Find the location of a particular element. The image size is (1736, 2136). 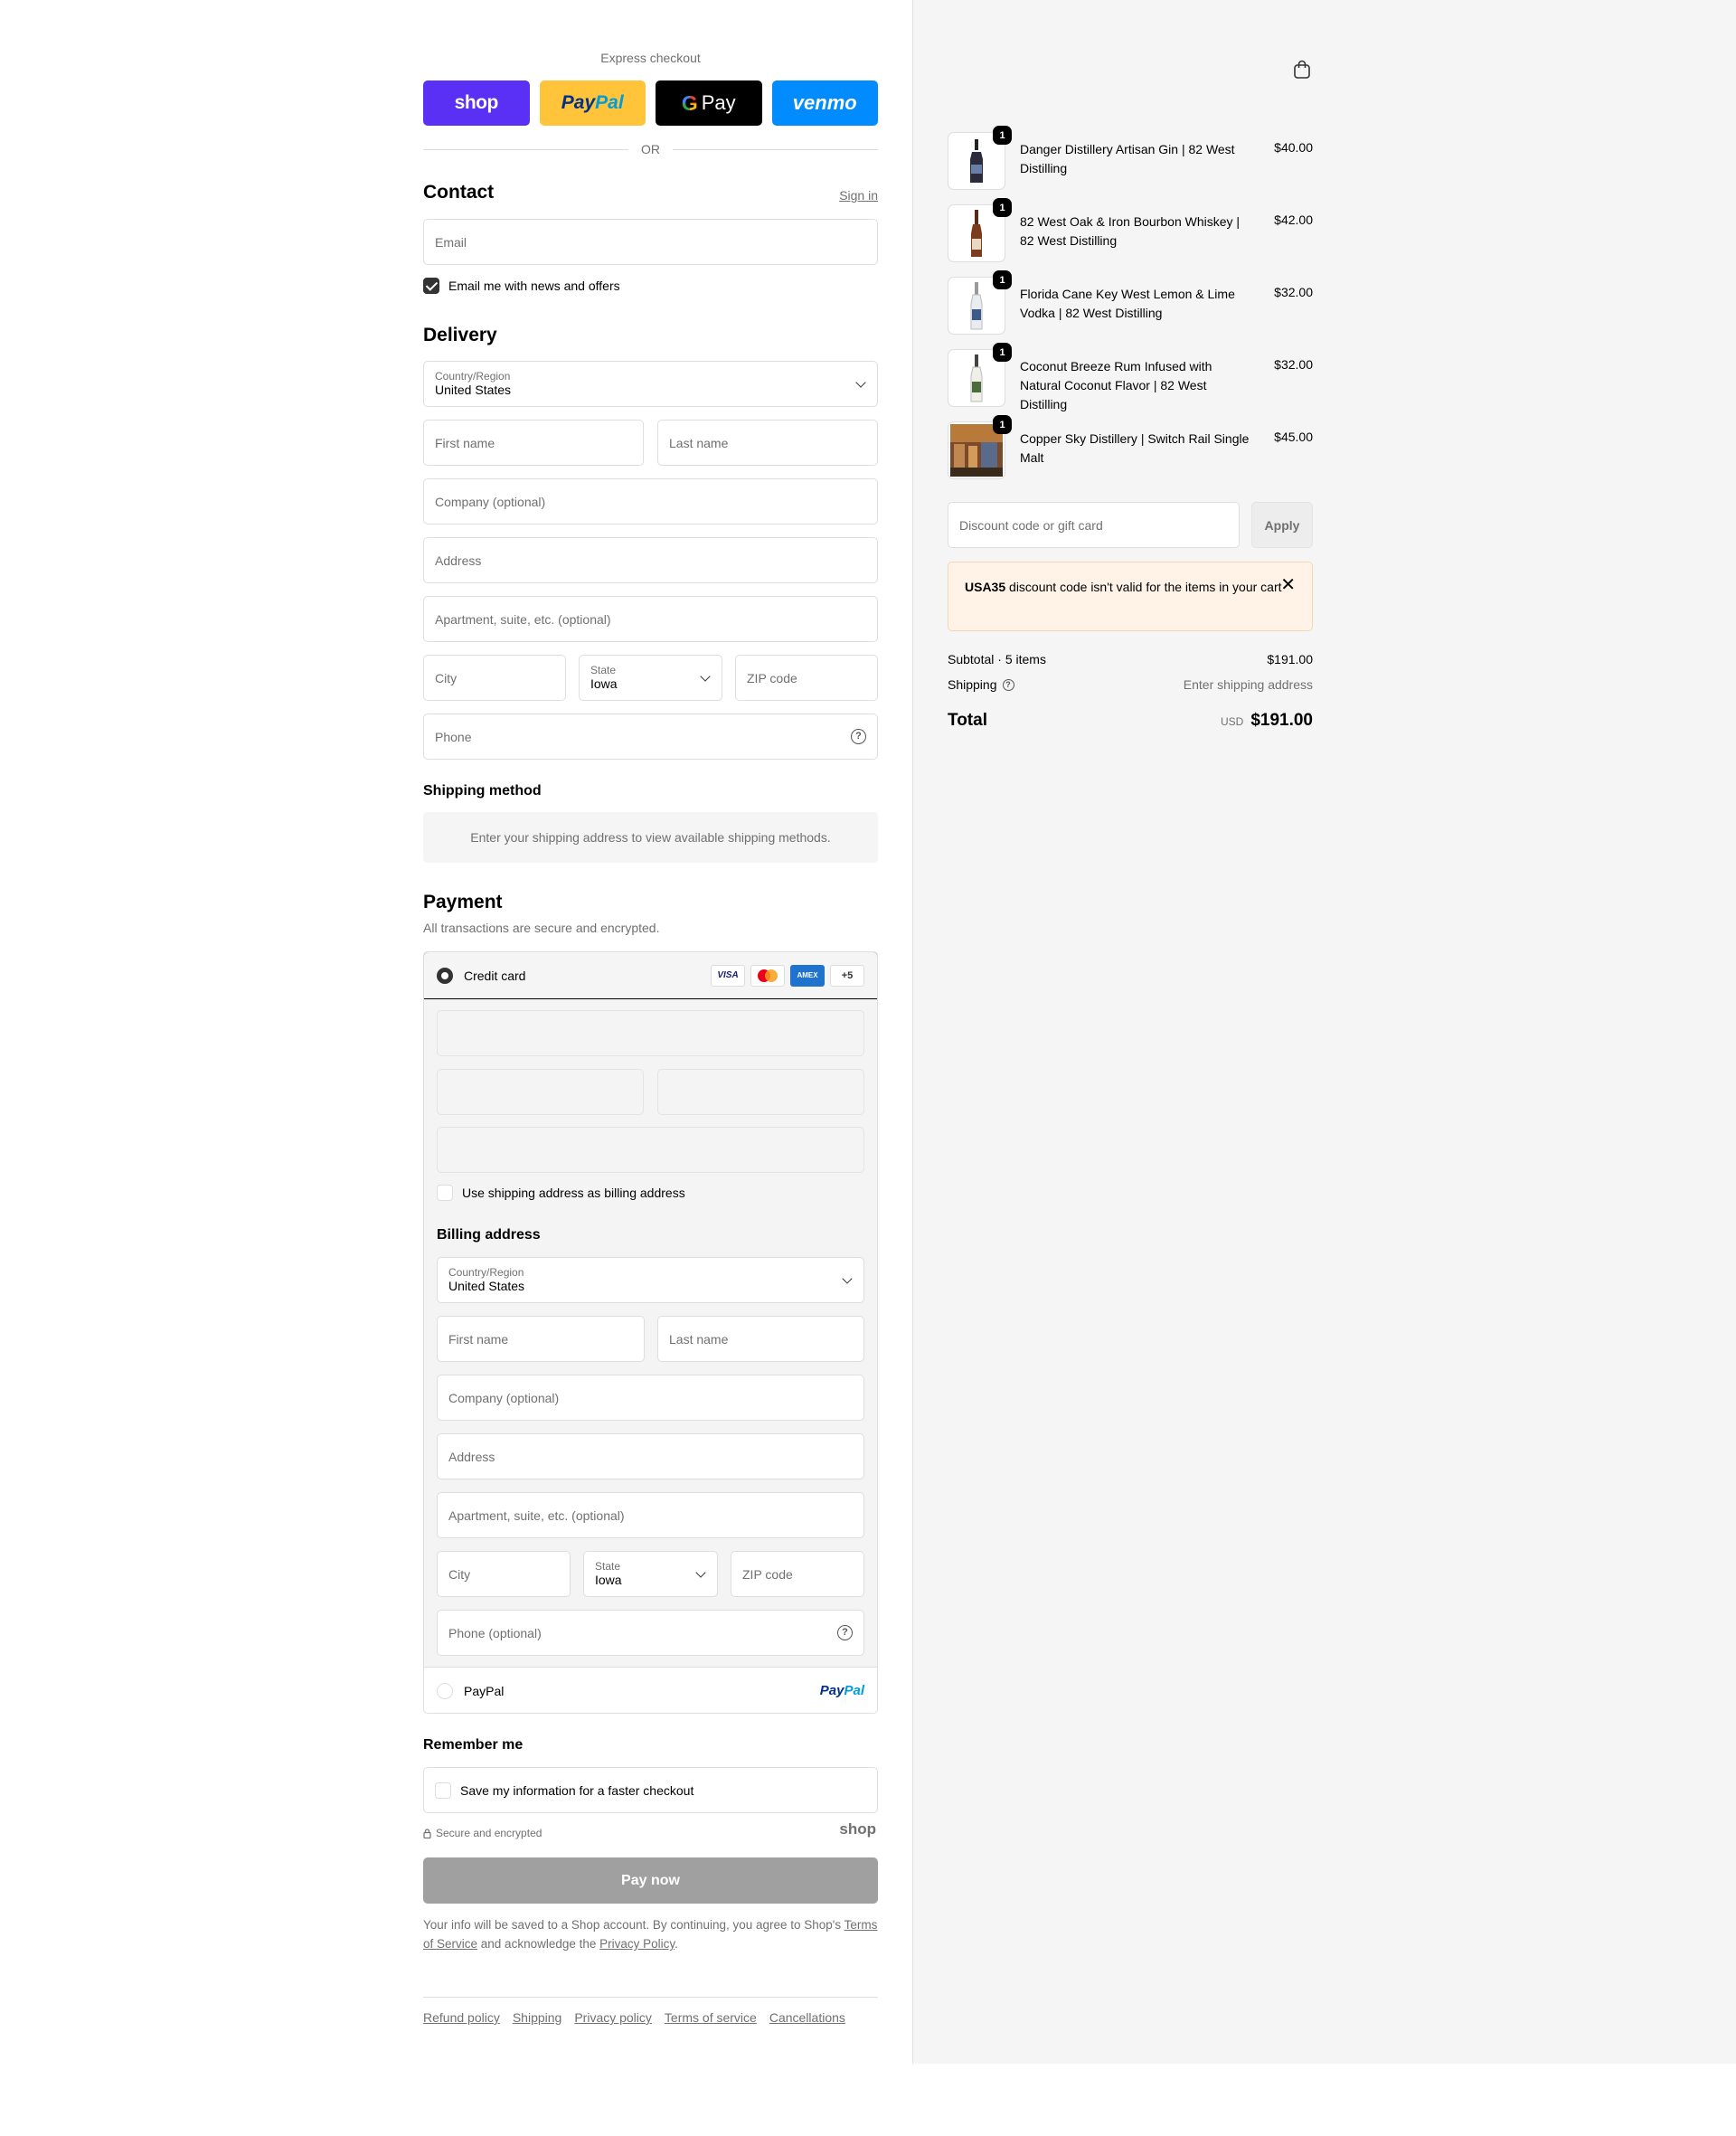

email-field: Email is located at coordinates (650, 242).